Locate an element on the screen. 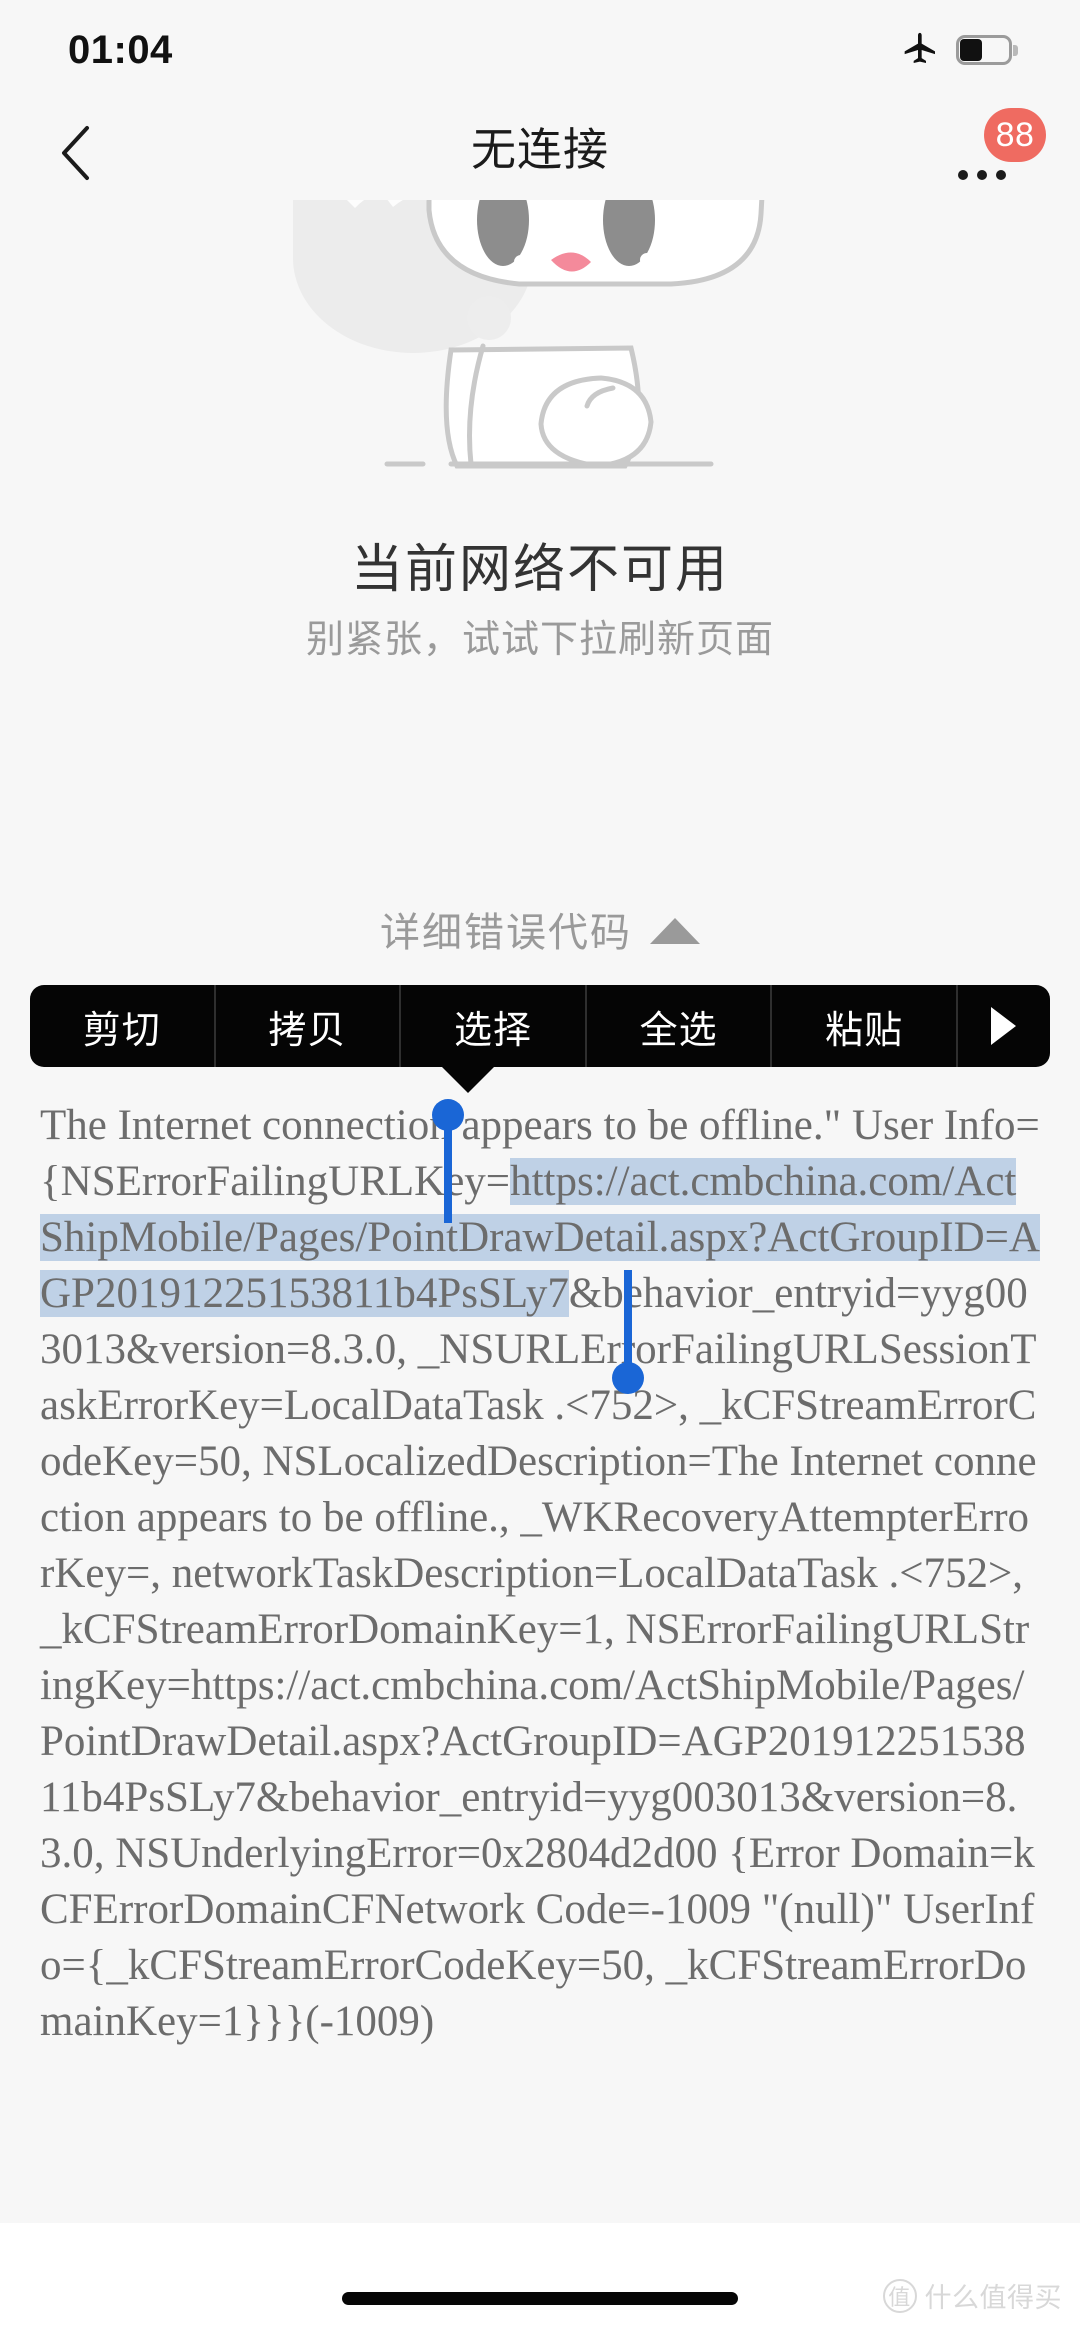  status-bar-indicators is located at coordinates (959, 50).